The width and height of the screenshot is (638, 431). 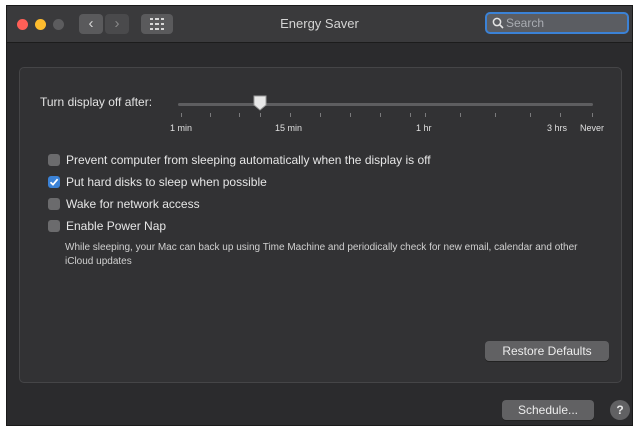 I want to click on tick-label-1-min: 1 min, so click(x=181, y=128).